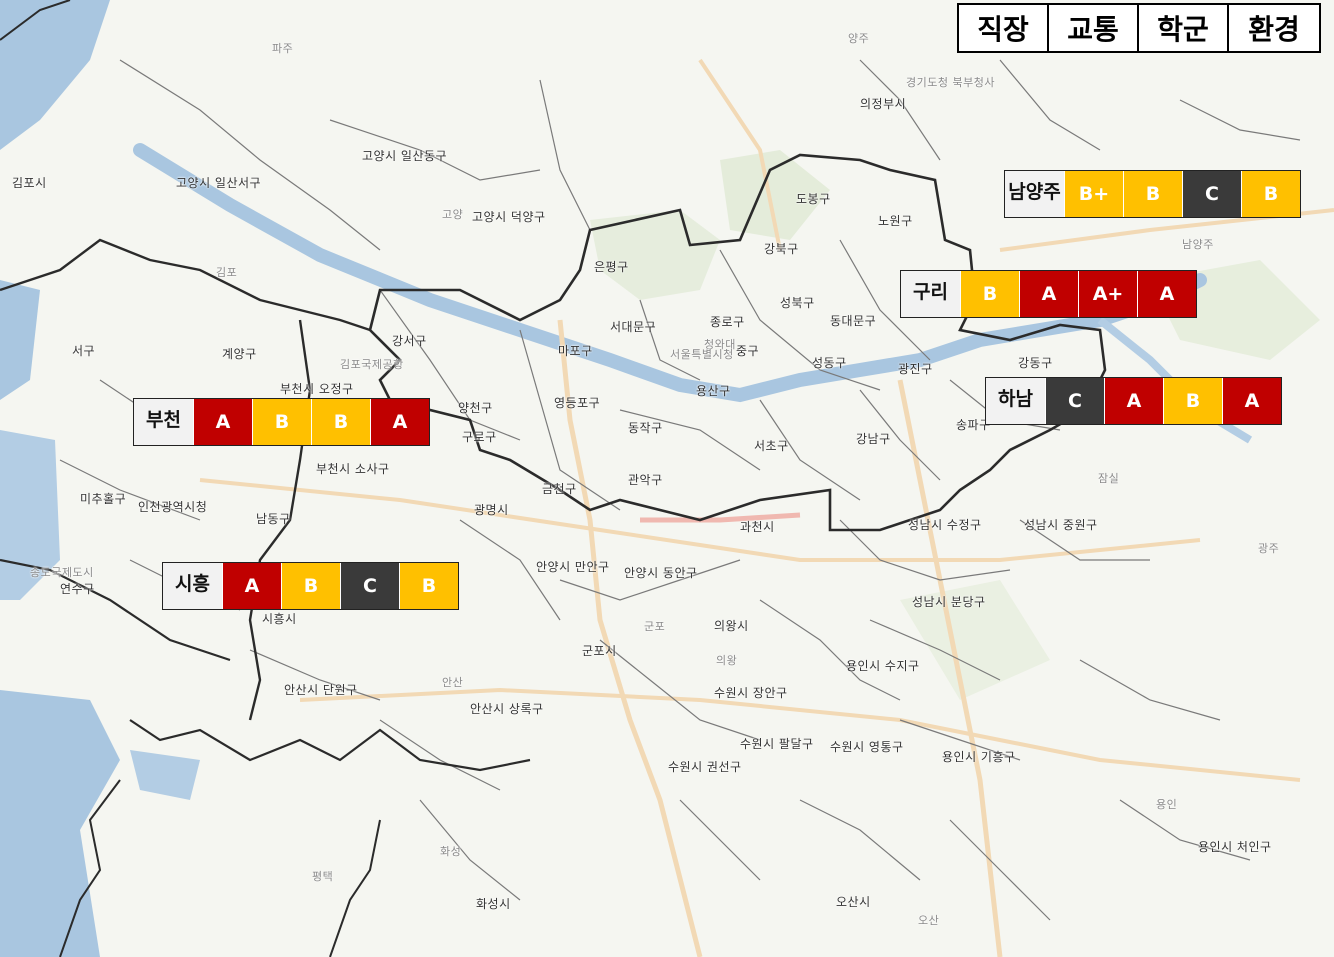 The image size is (1334, 957). What do you see at coordinates (453, 214) in the screenshot?
I see `map-label: 고양` at bounding box center [453, 214].